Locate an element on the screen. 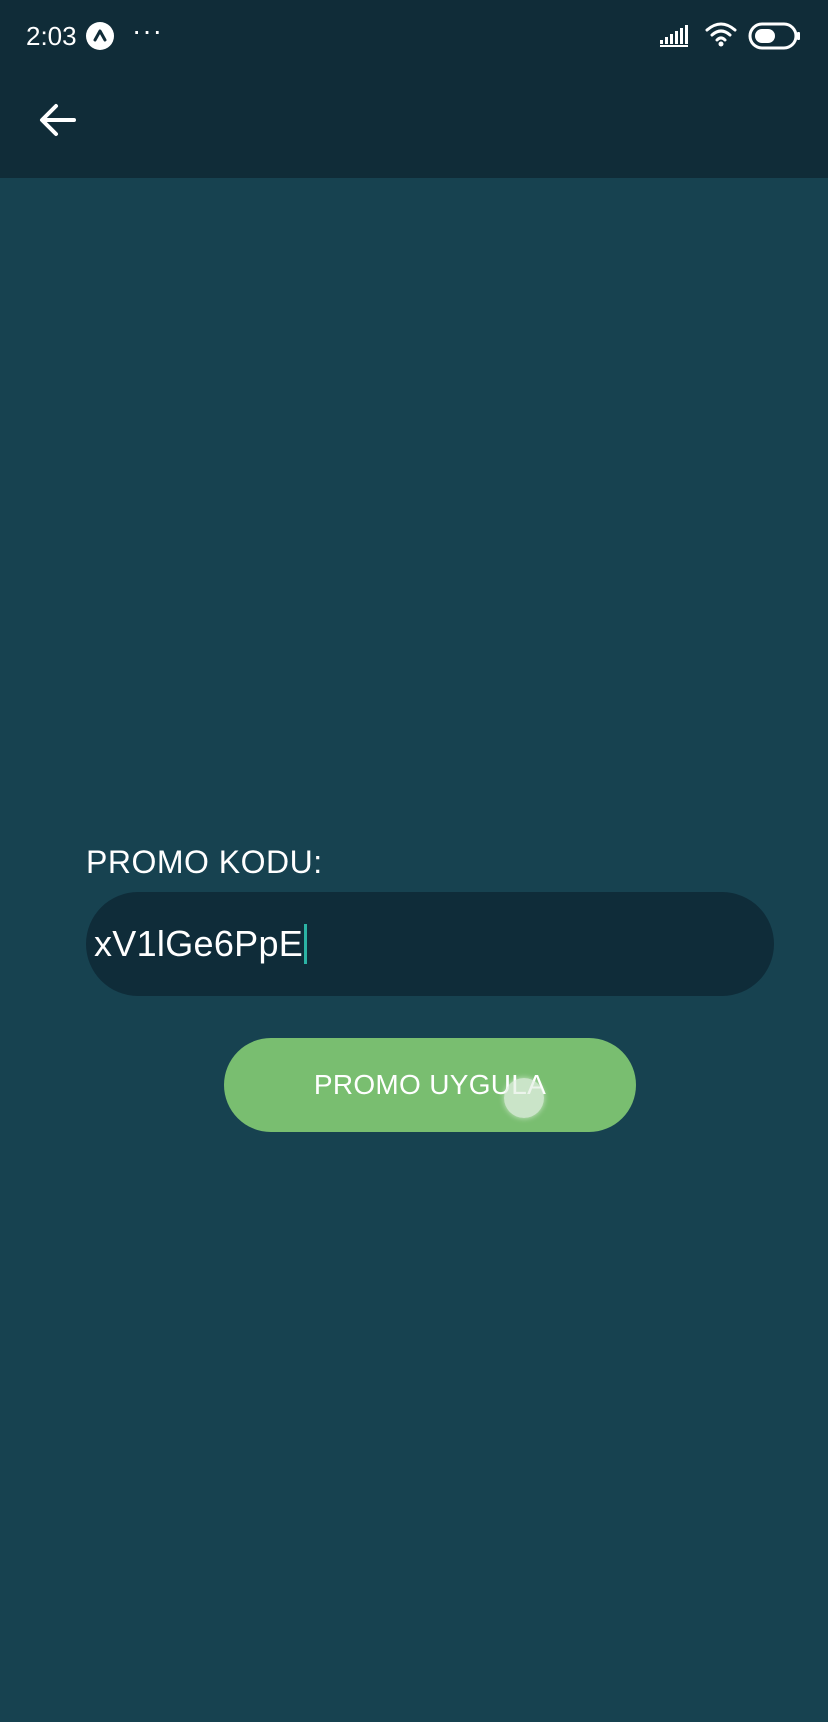 This screenshot has height=1722, width=828. promo-code-value: xV1lGe6PpE is located at coordinates (198, 944).